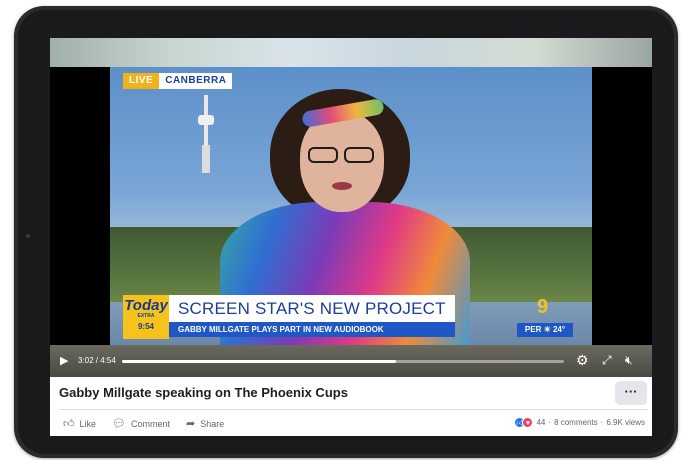 This screenshot has width=690, height=460. What do you see at coordinates (576, 422) in the screenshot?
I see `comments-count: 8 comments` at bounding box center [576, 422].